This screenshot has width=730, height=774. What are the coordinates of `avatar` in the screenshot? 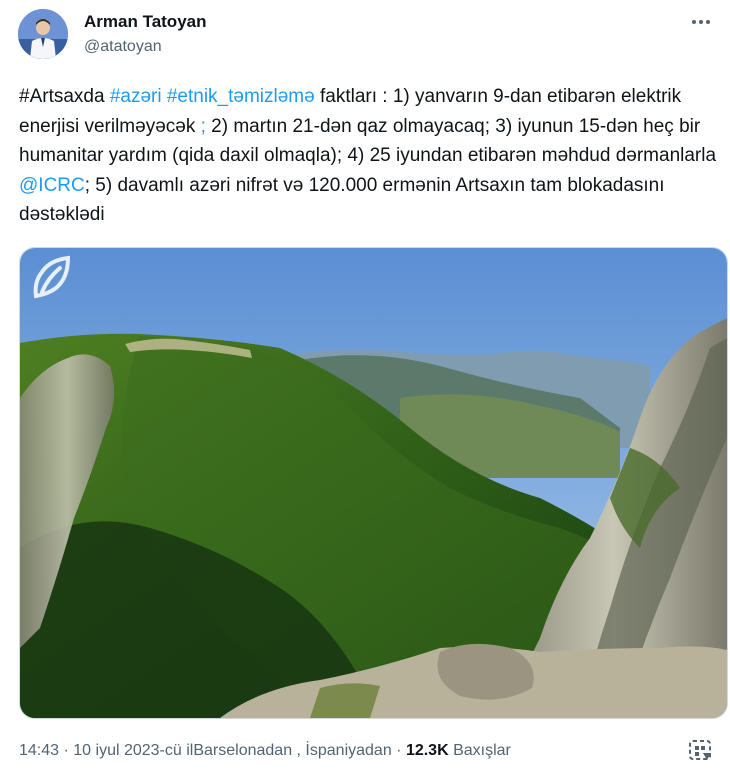 It's located at (43, 34).